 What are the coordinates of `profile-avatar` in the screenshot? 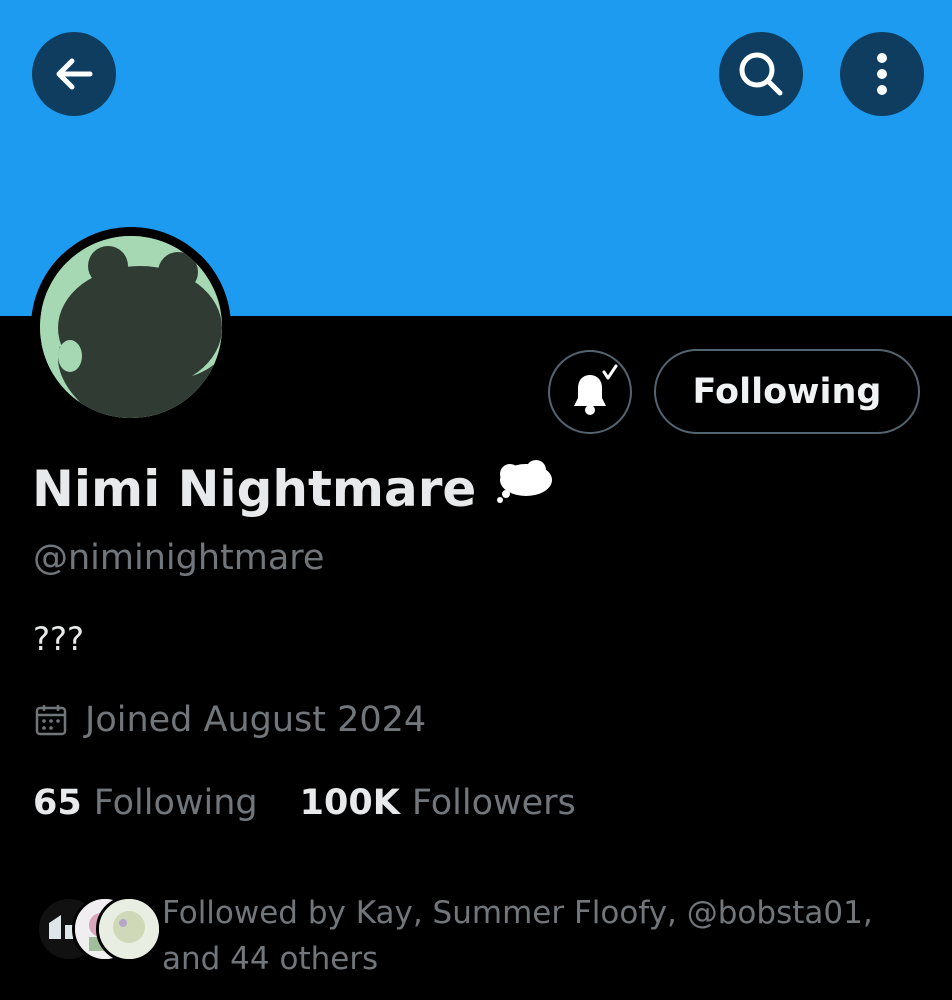 It's located at (131, 327).